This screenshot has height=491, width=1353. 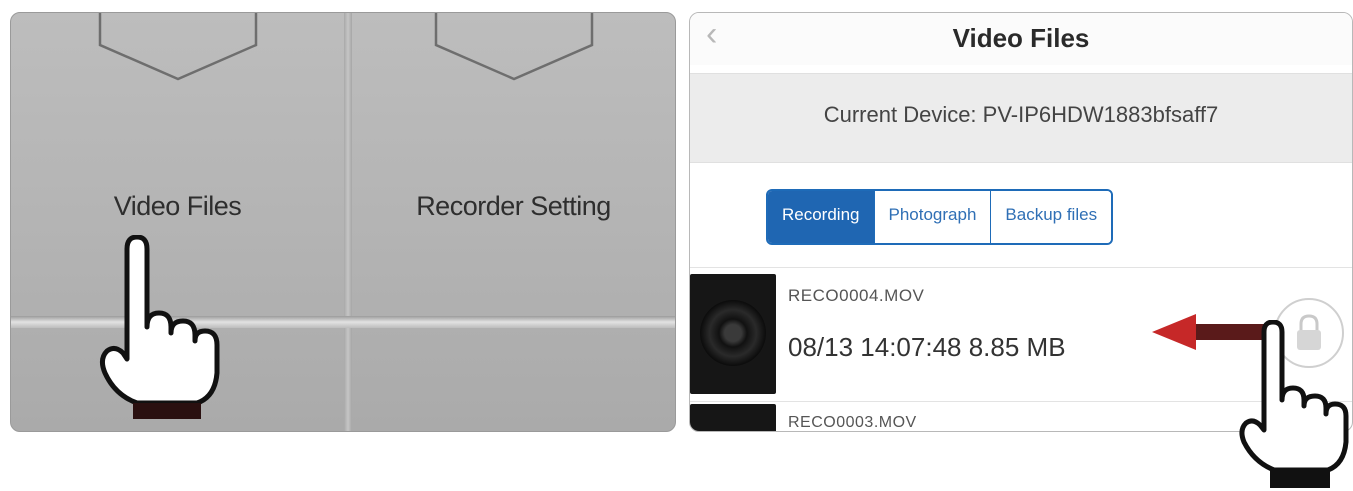 What do you see at coordinates (852, 422) in the screenshot?
I see `file-name: RECO0003.MOV` at bounding box center [852, 422].